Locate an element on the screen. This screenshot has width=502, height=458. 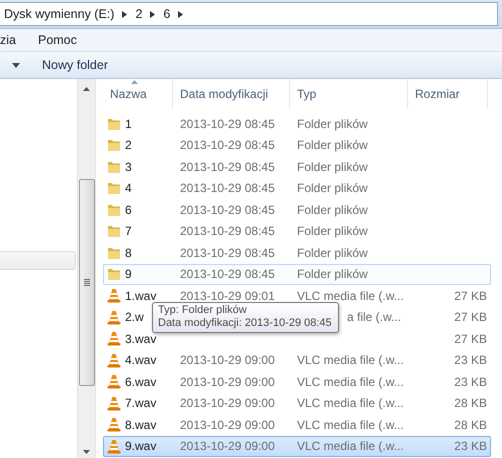
file-name: 4 is located at coordinates (128, 188).